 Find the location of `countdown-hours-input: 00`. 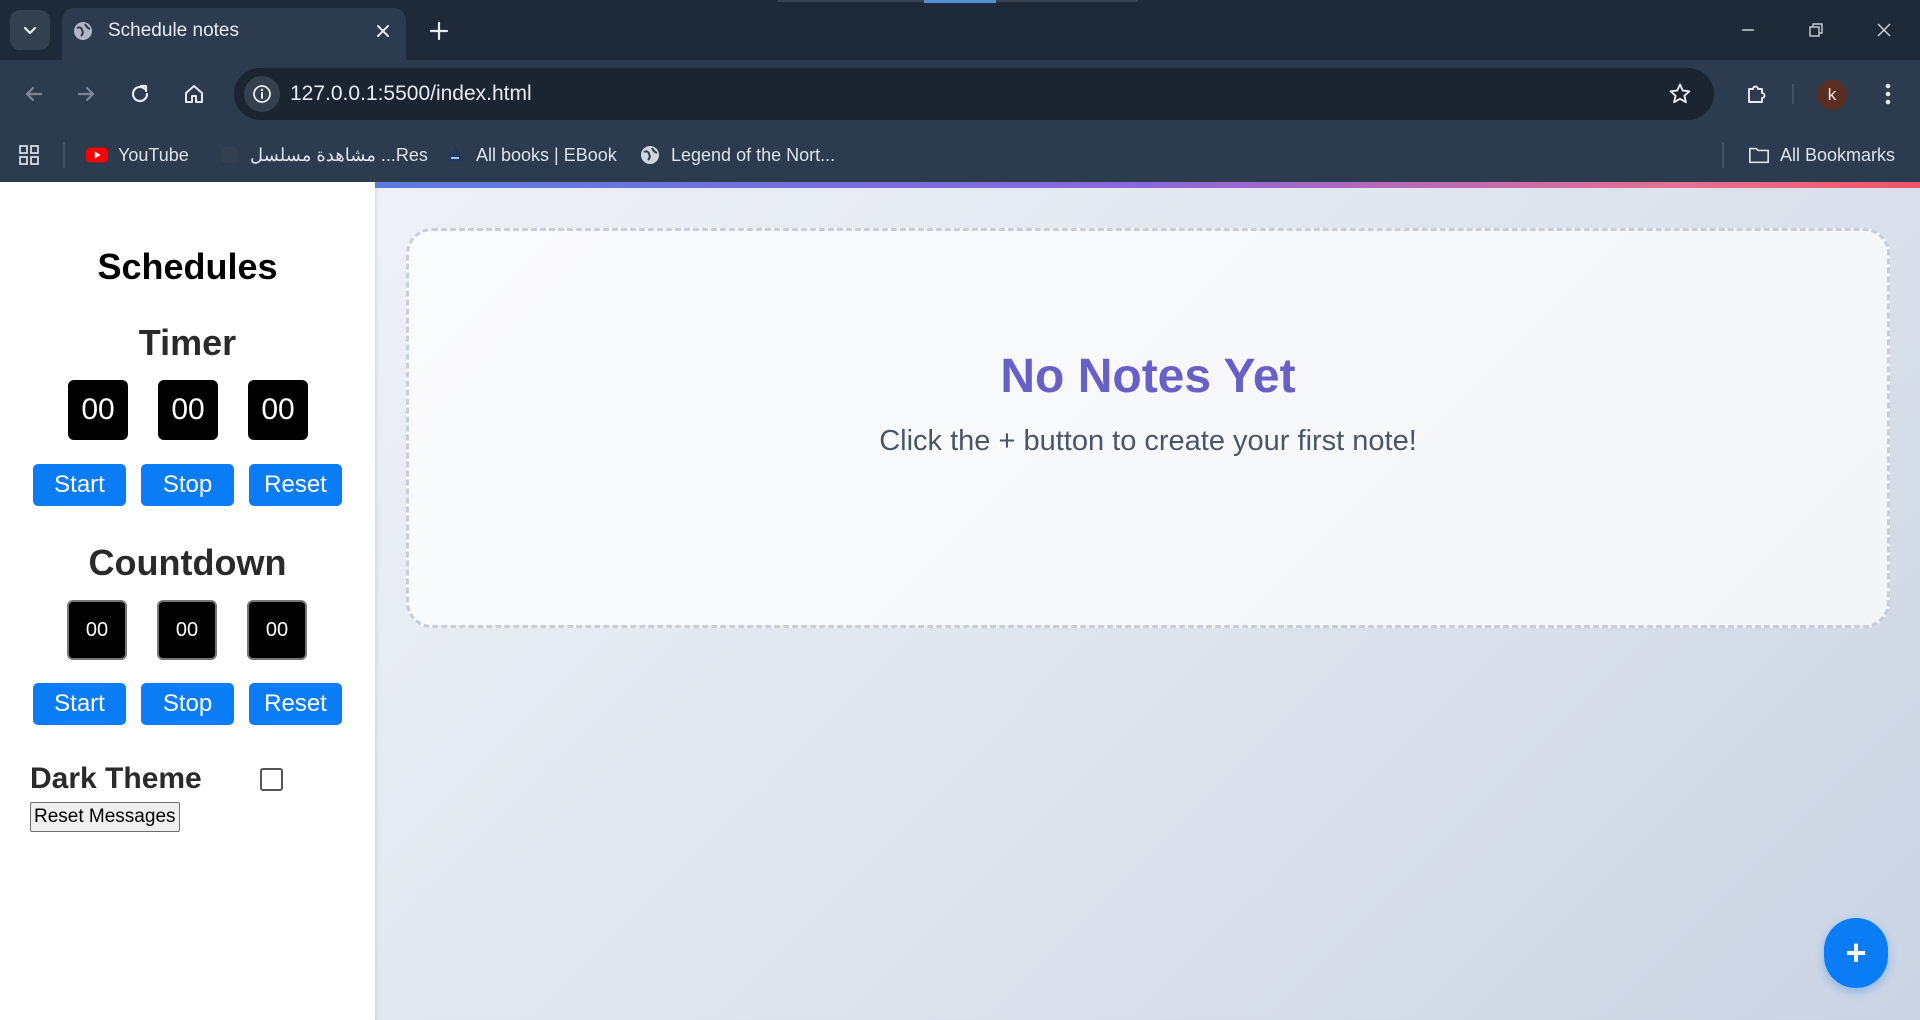

countdown-hours-input: 00 is located at coordinates (97, 630).